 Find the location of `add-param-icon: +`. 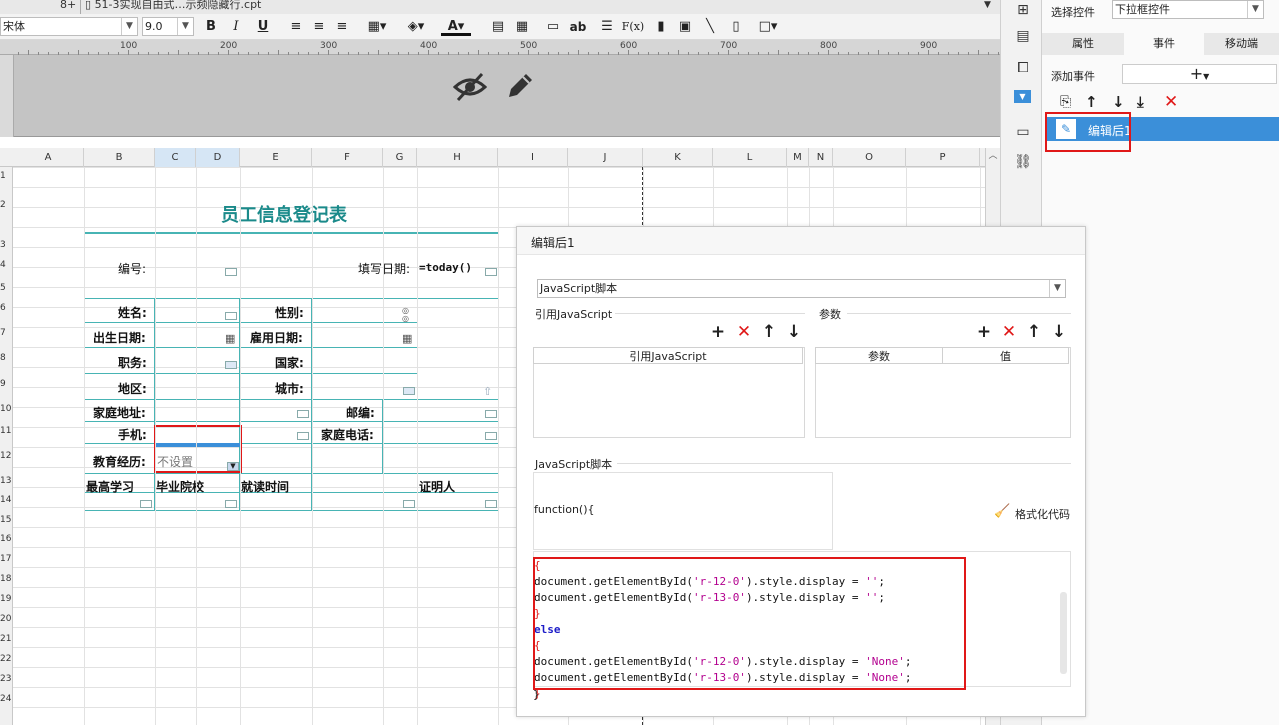

add-param-icon: + is located at coordinates (984, 332).